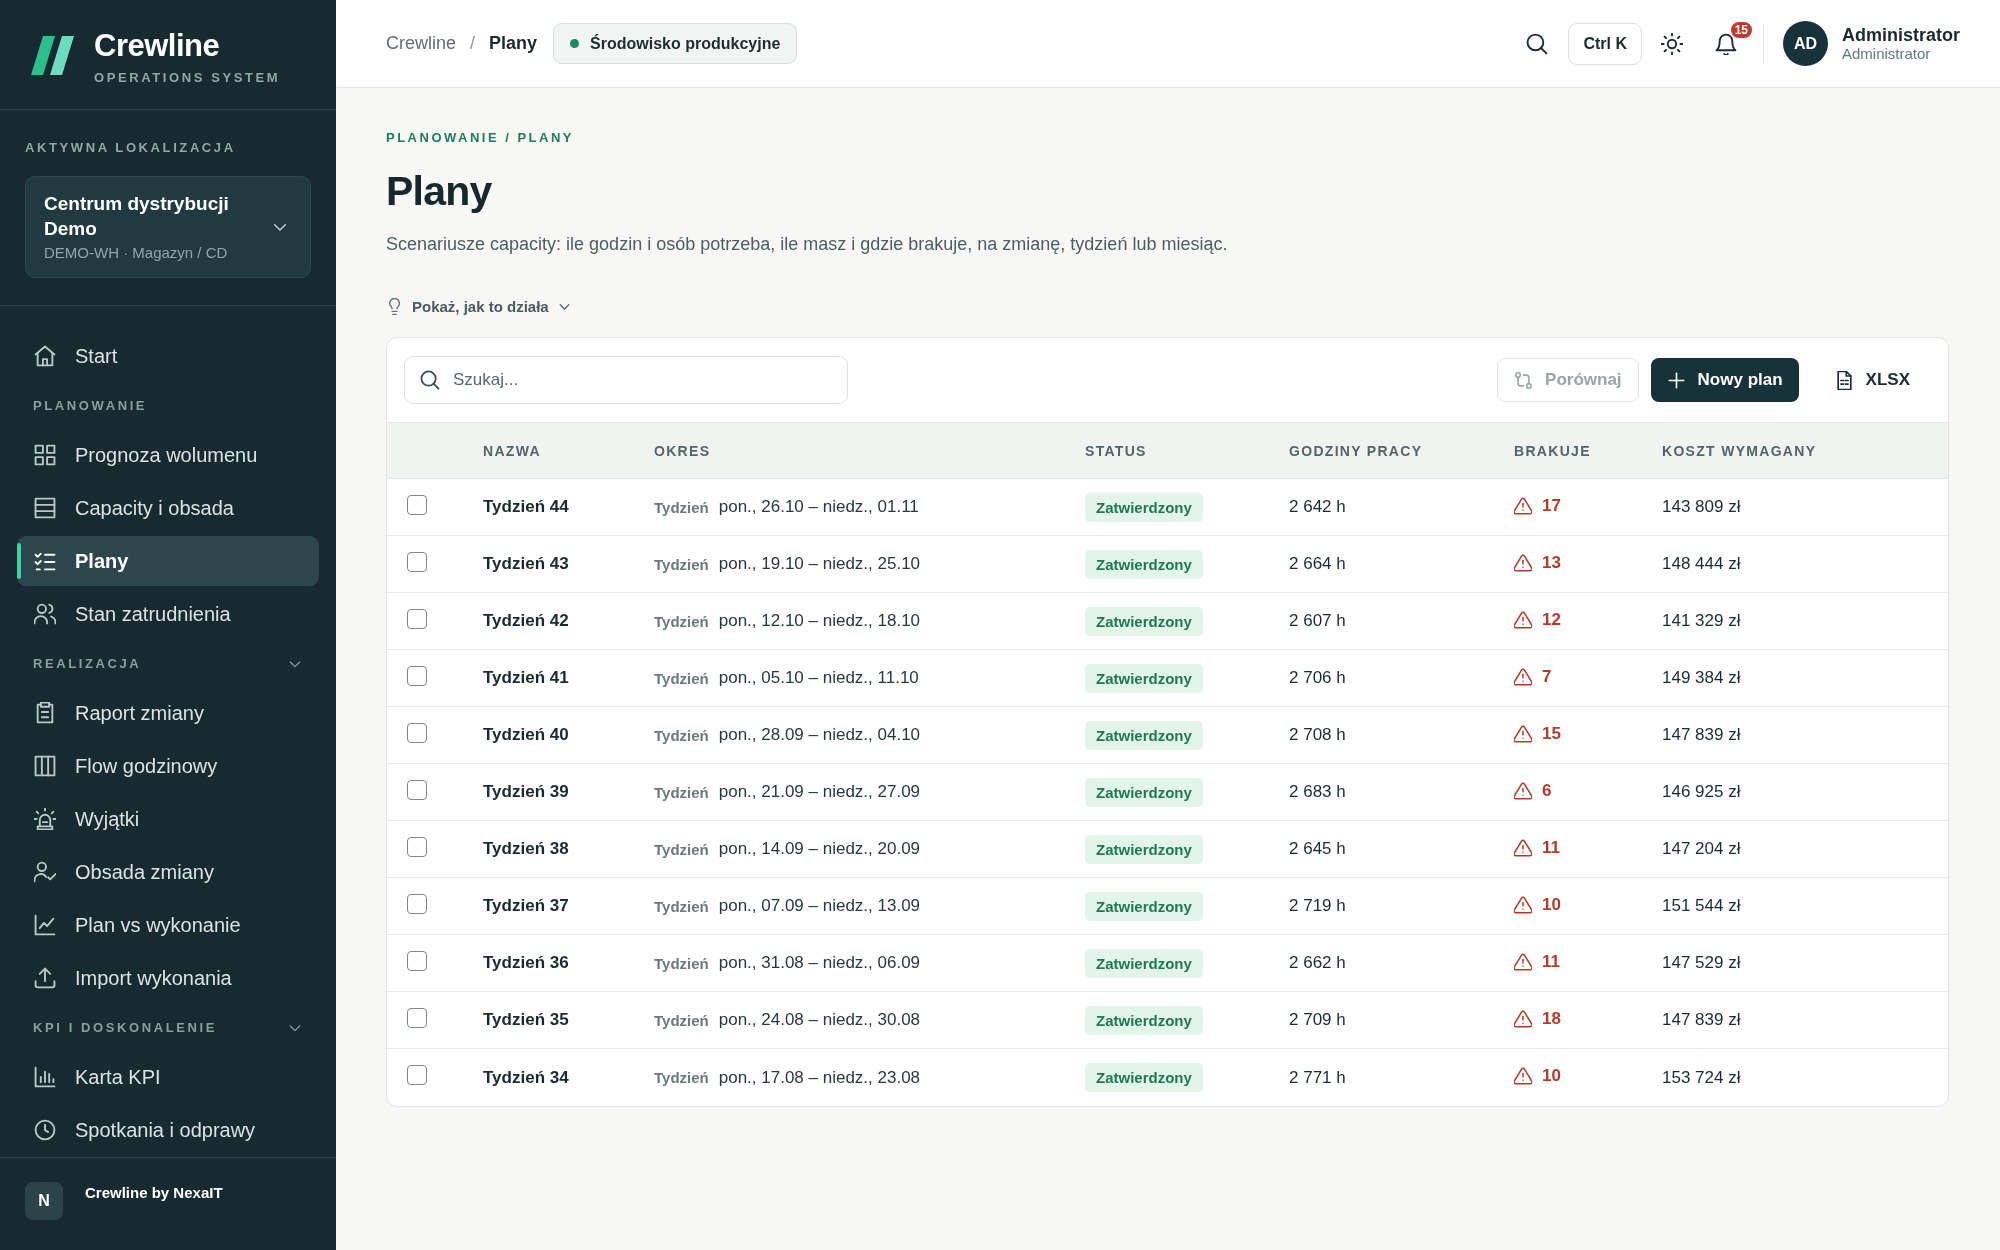 This screenshot has width=2000, height=1250. Describe the element at coordinates (1553, 450) in the screenshot. I see `column-header: BRAKUJE` at that location.